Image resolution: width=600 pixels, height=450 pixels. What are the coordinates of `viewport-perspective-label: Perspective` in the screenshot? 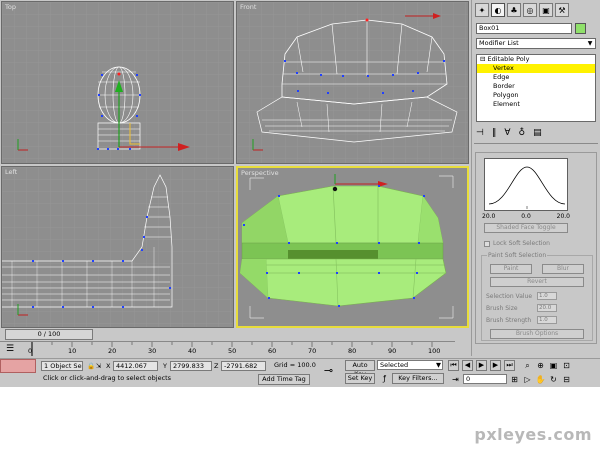 It's located at (260, 173).